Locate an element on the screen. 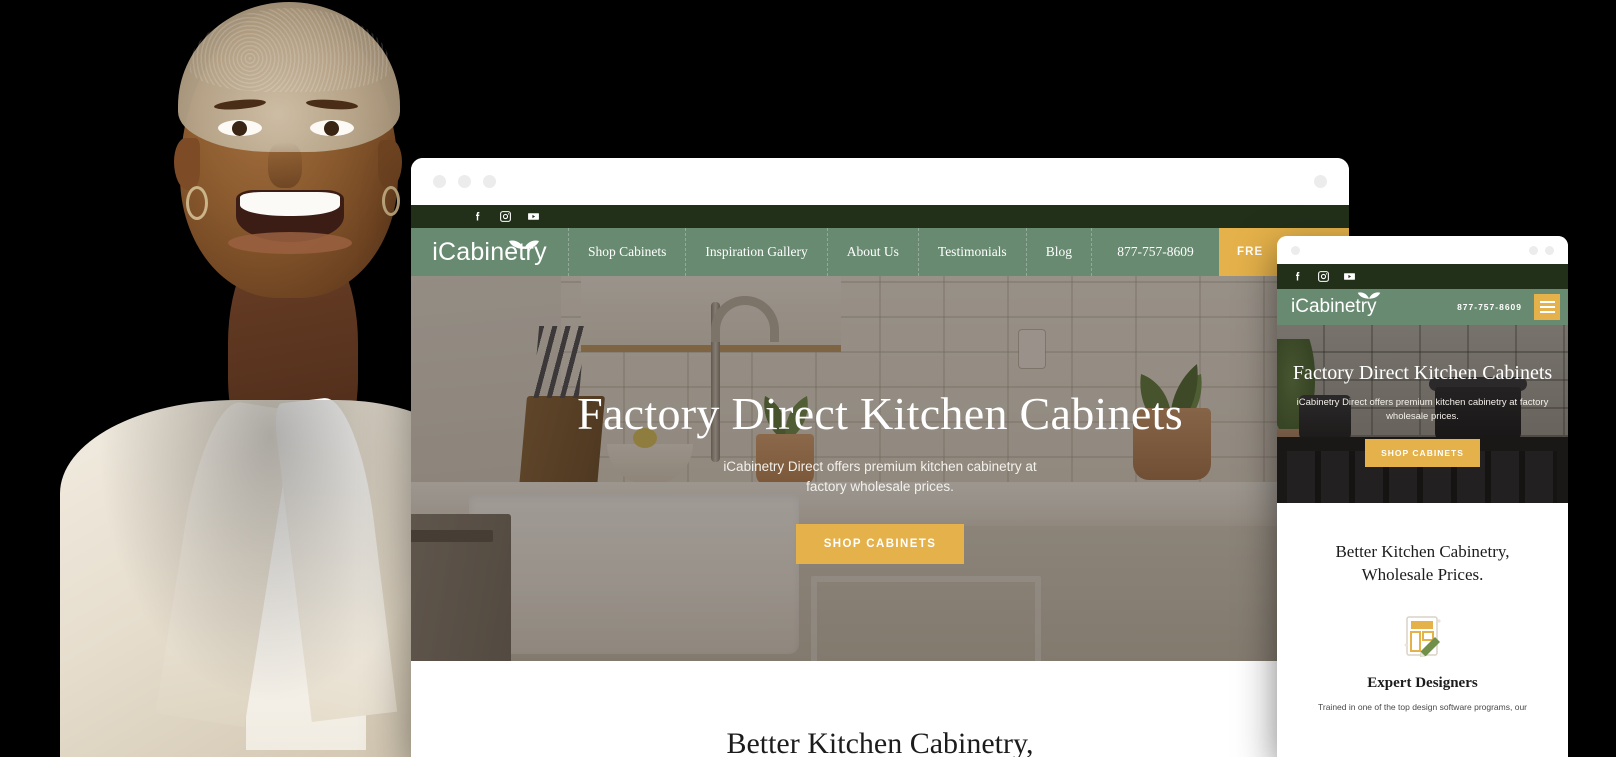 The image size is (1616, 757). design-blueprint-icon is located at coordinates (1423, 637).